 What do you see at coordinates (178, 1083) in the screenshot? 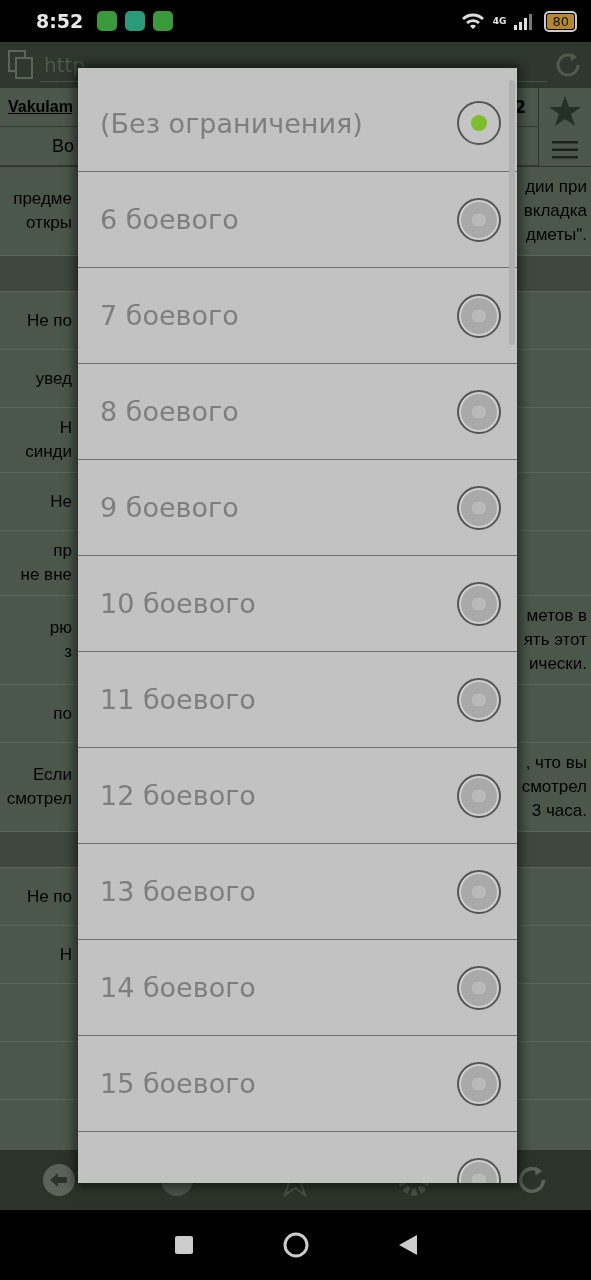
I see `option-label: 15 боевого` at bounding box center [178, 1083].